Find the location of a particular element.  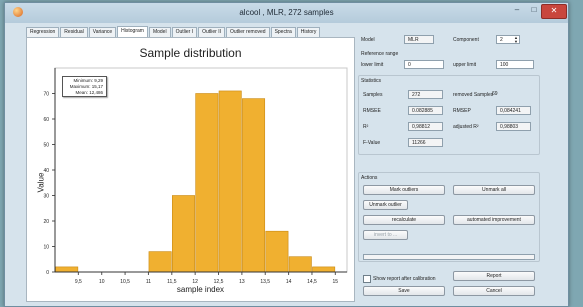

progress-bar is located at coordinates (449, 257).